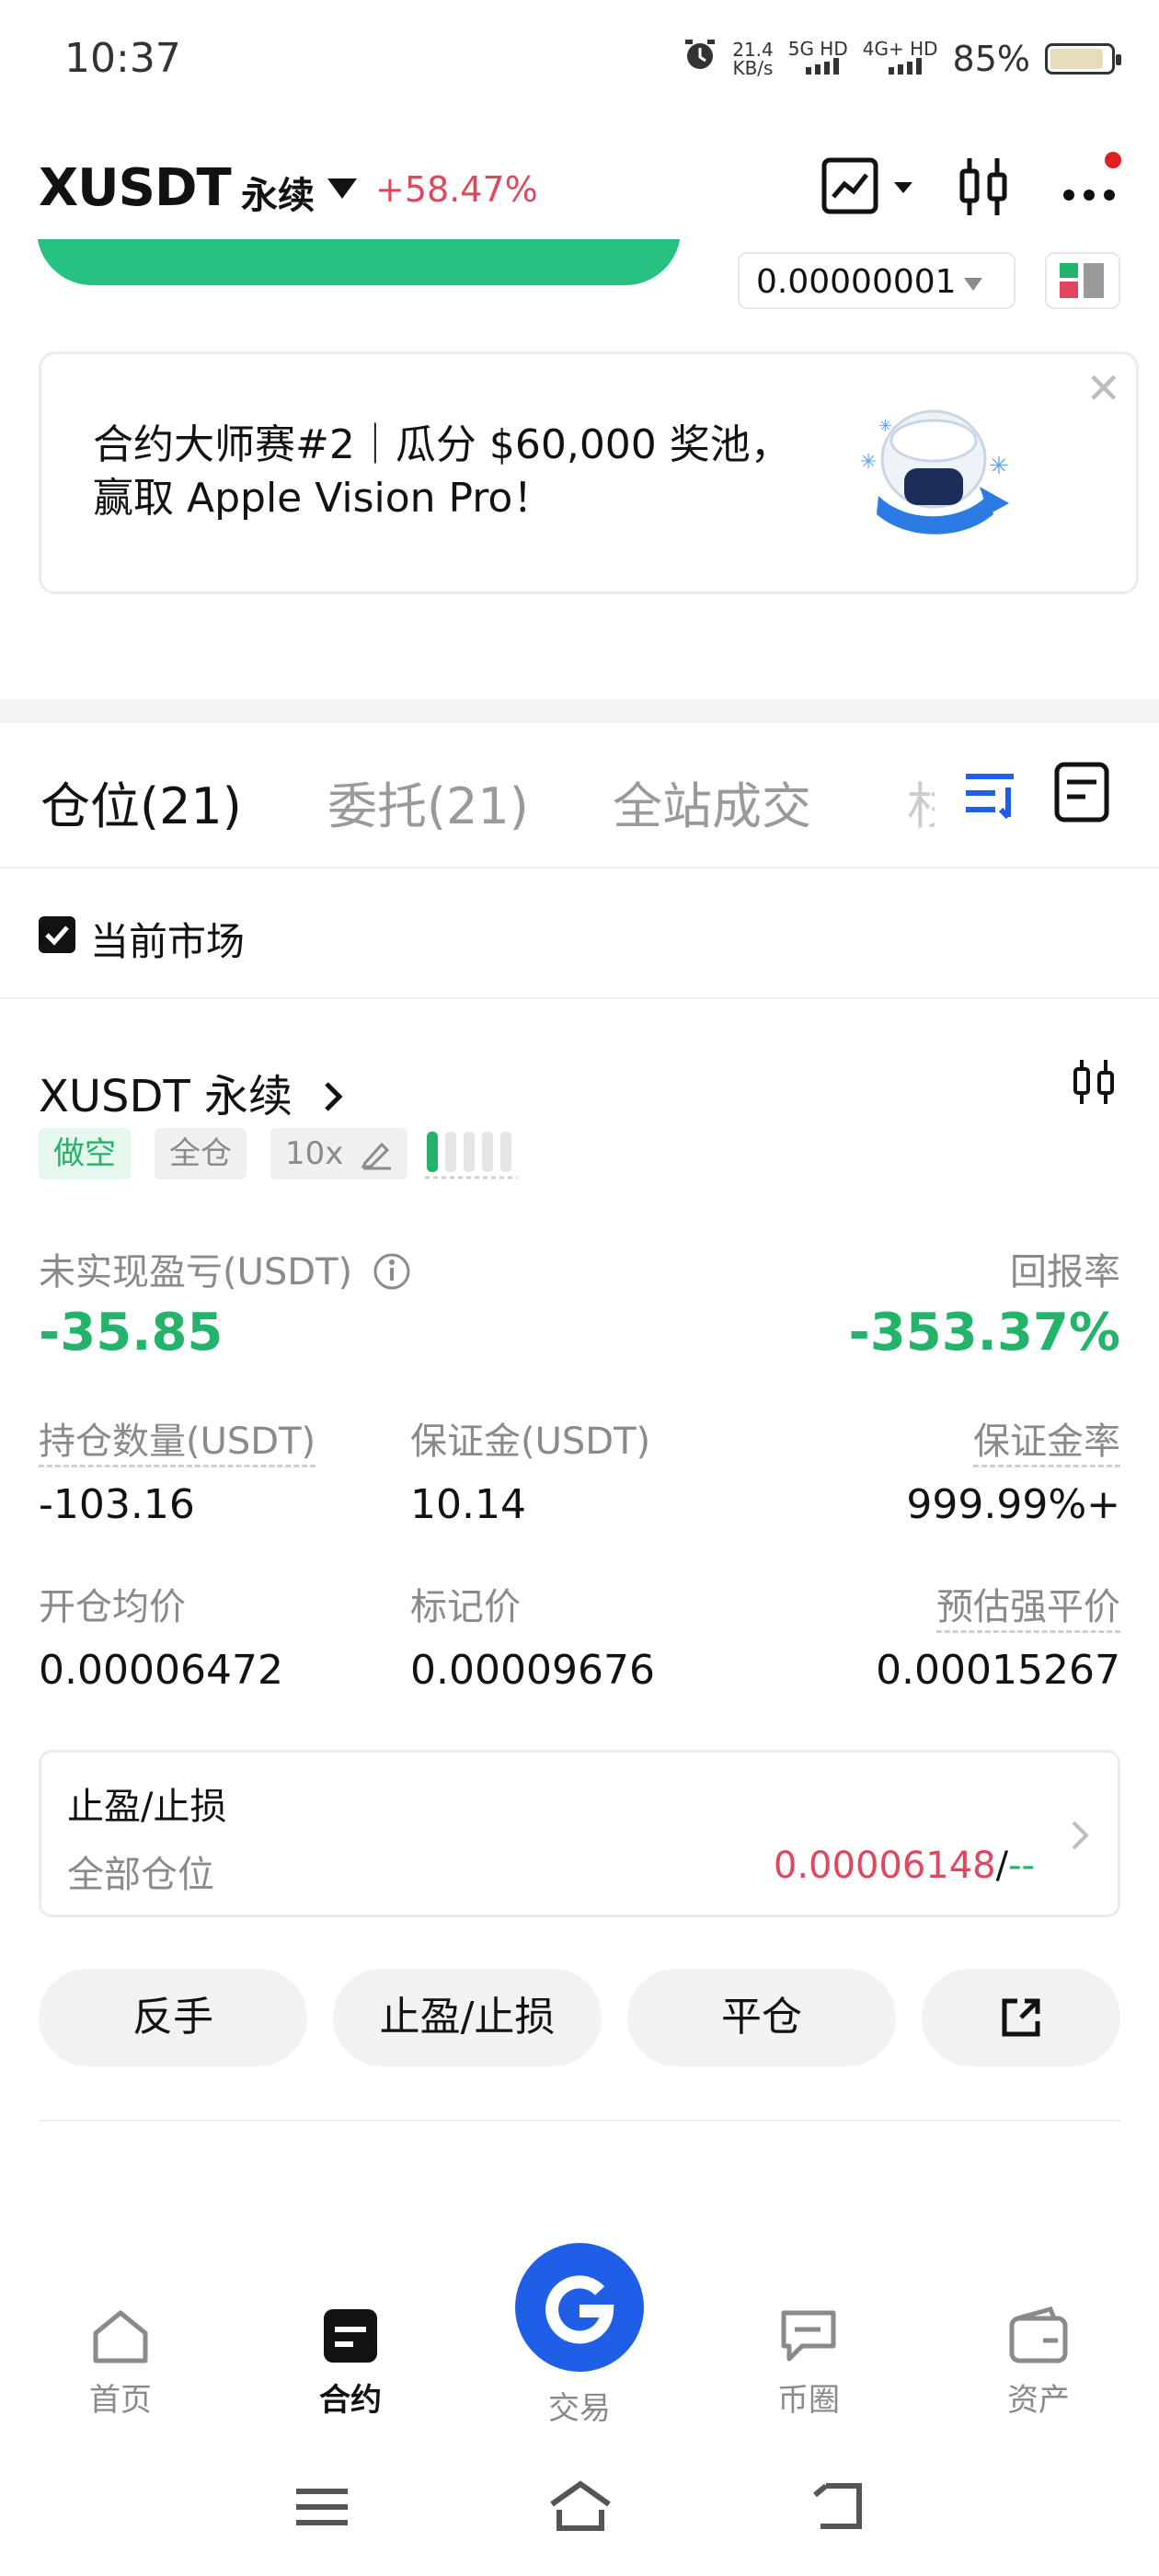 This screenshot has width=1159, height=2576. I want to click on tpsl-panel: 止盈/止损 全部仓位 0.00006148/--, so click(579, 1833).